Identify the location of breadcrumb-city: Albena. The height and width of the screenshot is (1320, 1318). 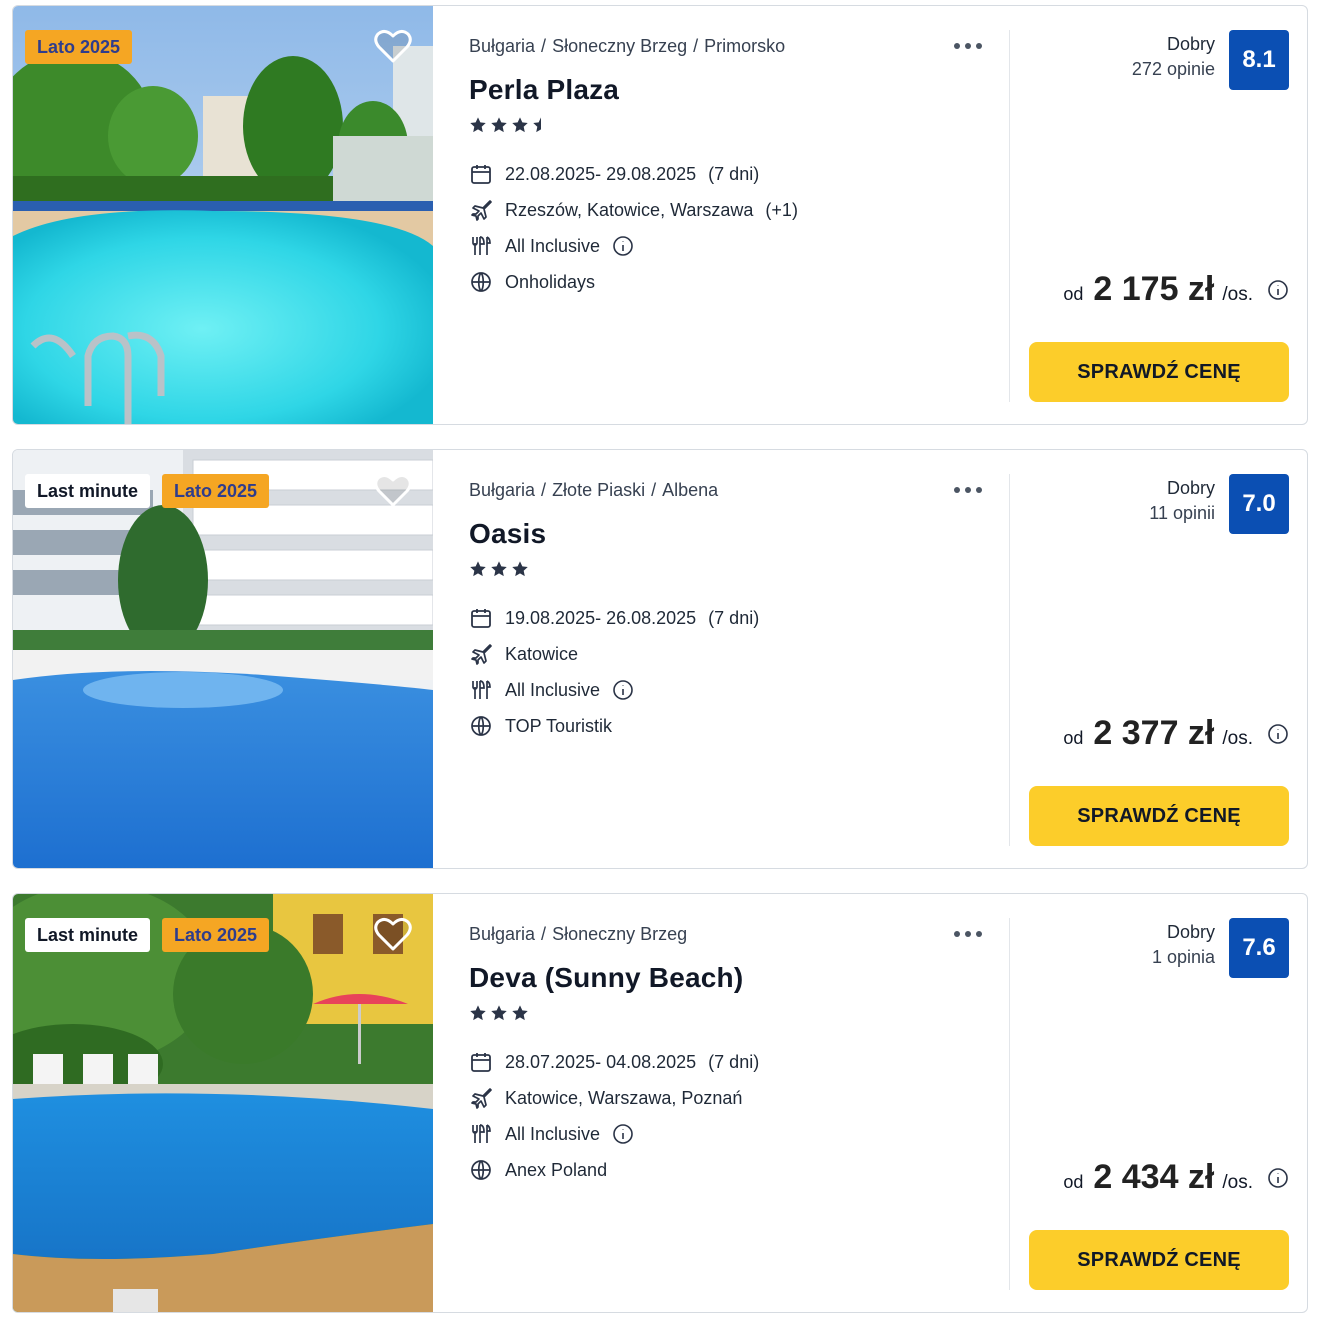
(690, 490).